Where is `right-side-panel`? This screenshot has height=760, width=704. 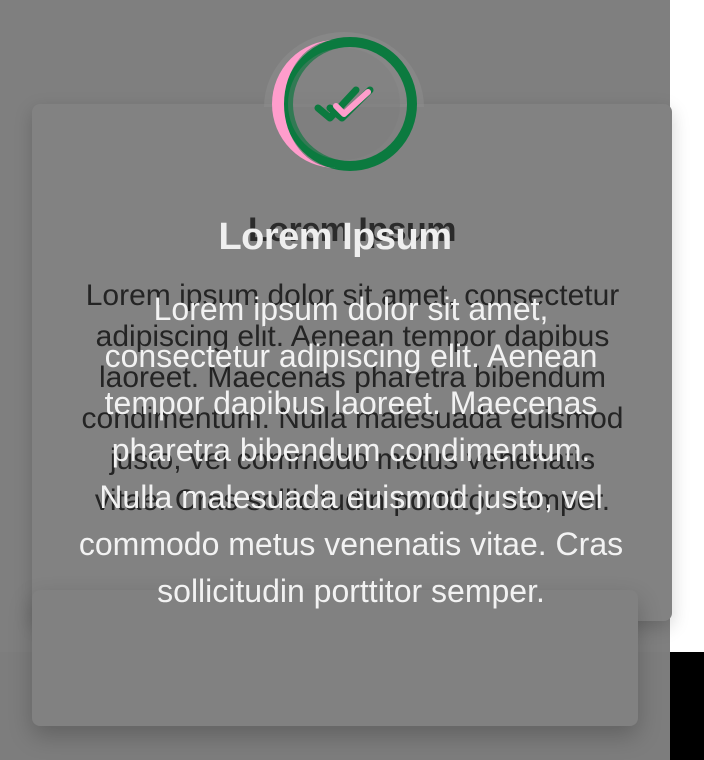 right-side-panel is located at coordinates (687, 326).